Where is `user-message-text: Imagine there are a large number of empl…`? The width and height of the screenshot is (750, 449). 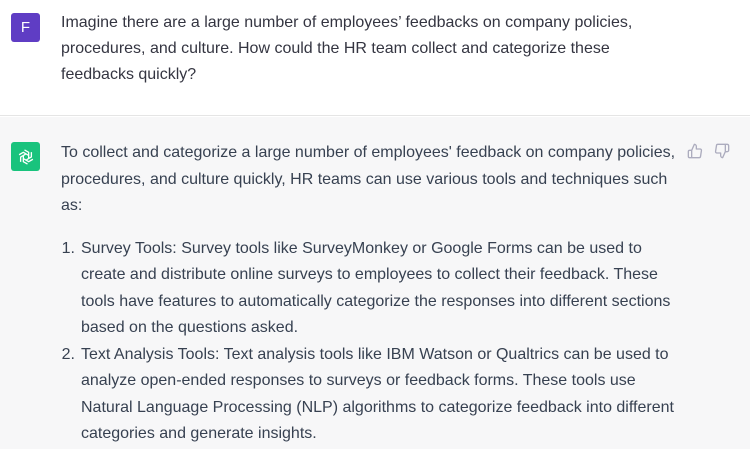
user-message-text: Imagine there are a large number of empl… is located at coordinates (347, 48).